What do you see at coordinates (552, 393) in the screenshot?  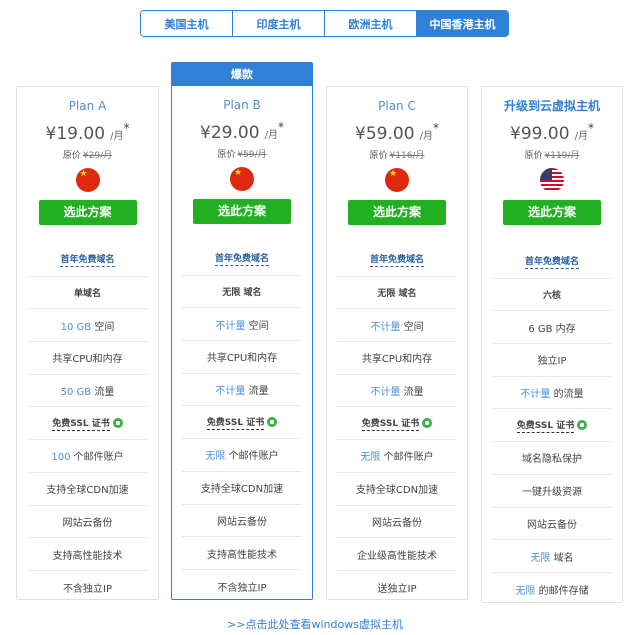 I see `feature-traffic: 不计量 的流量` at bounding box center [552, 393].